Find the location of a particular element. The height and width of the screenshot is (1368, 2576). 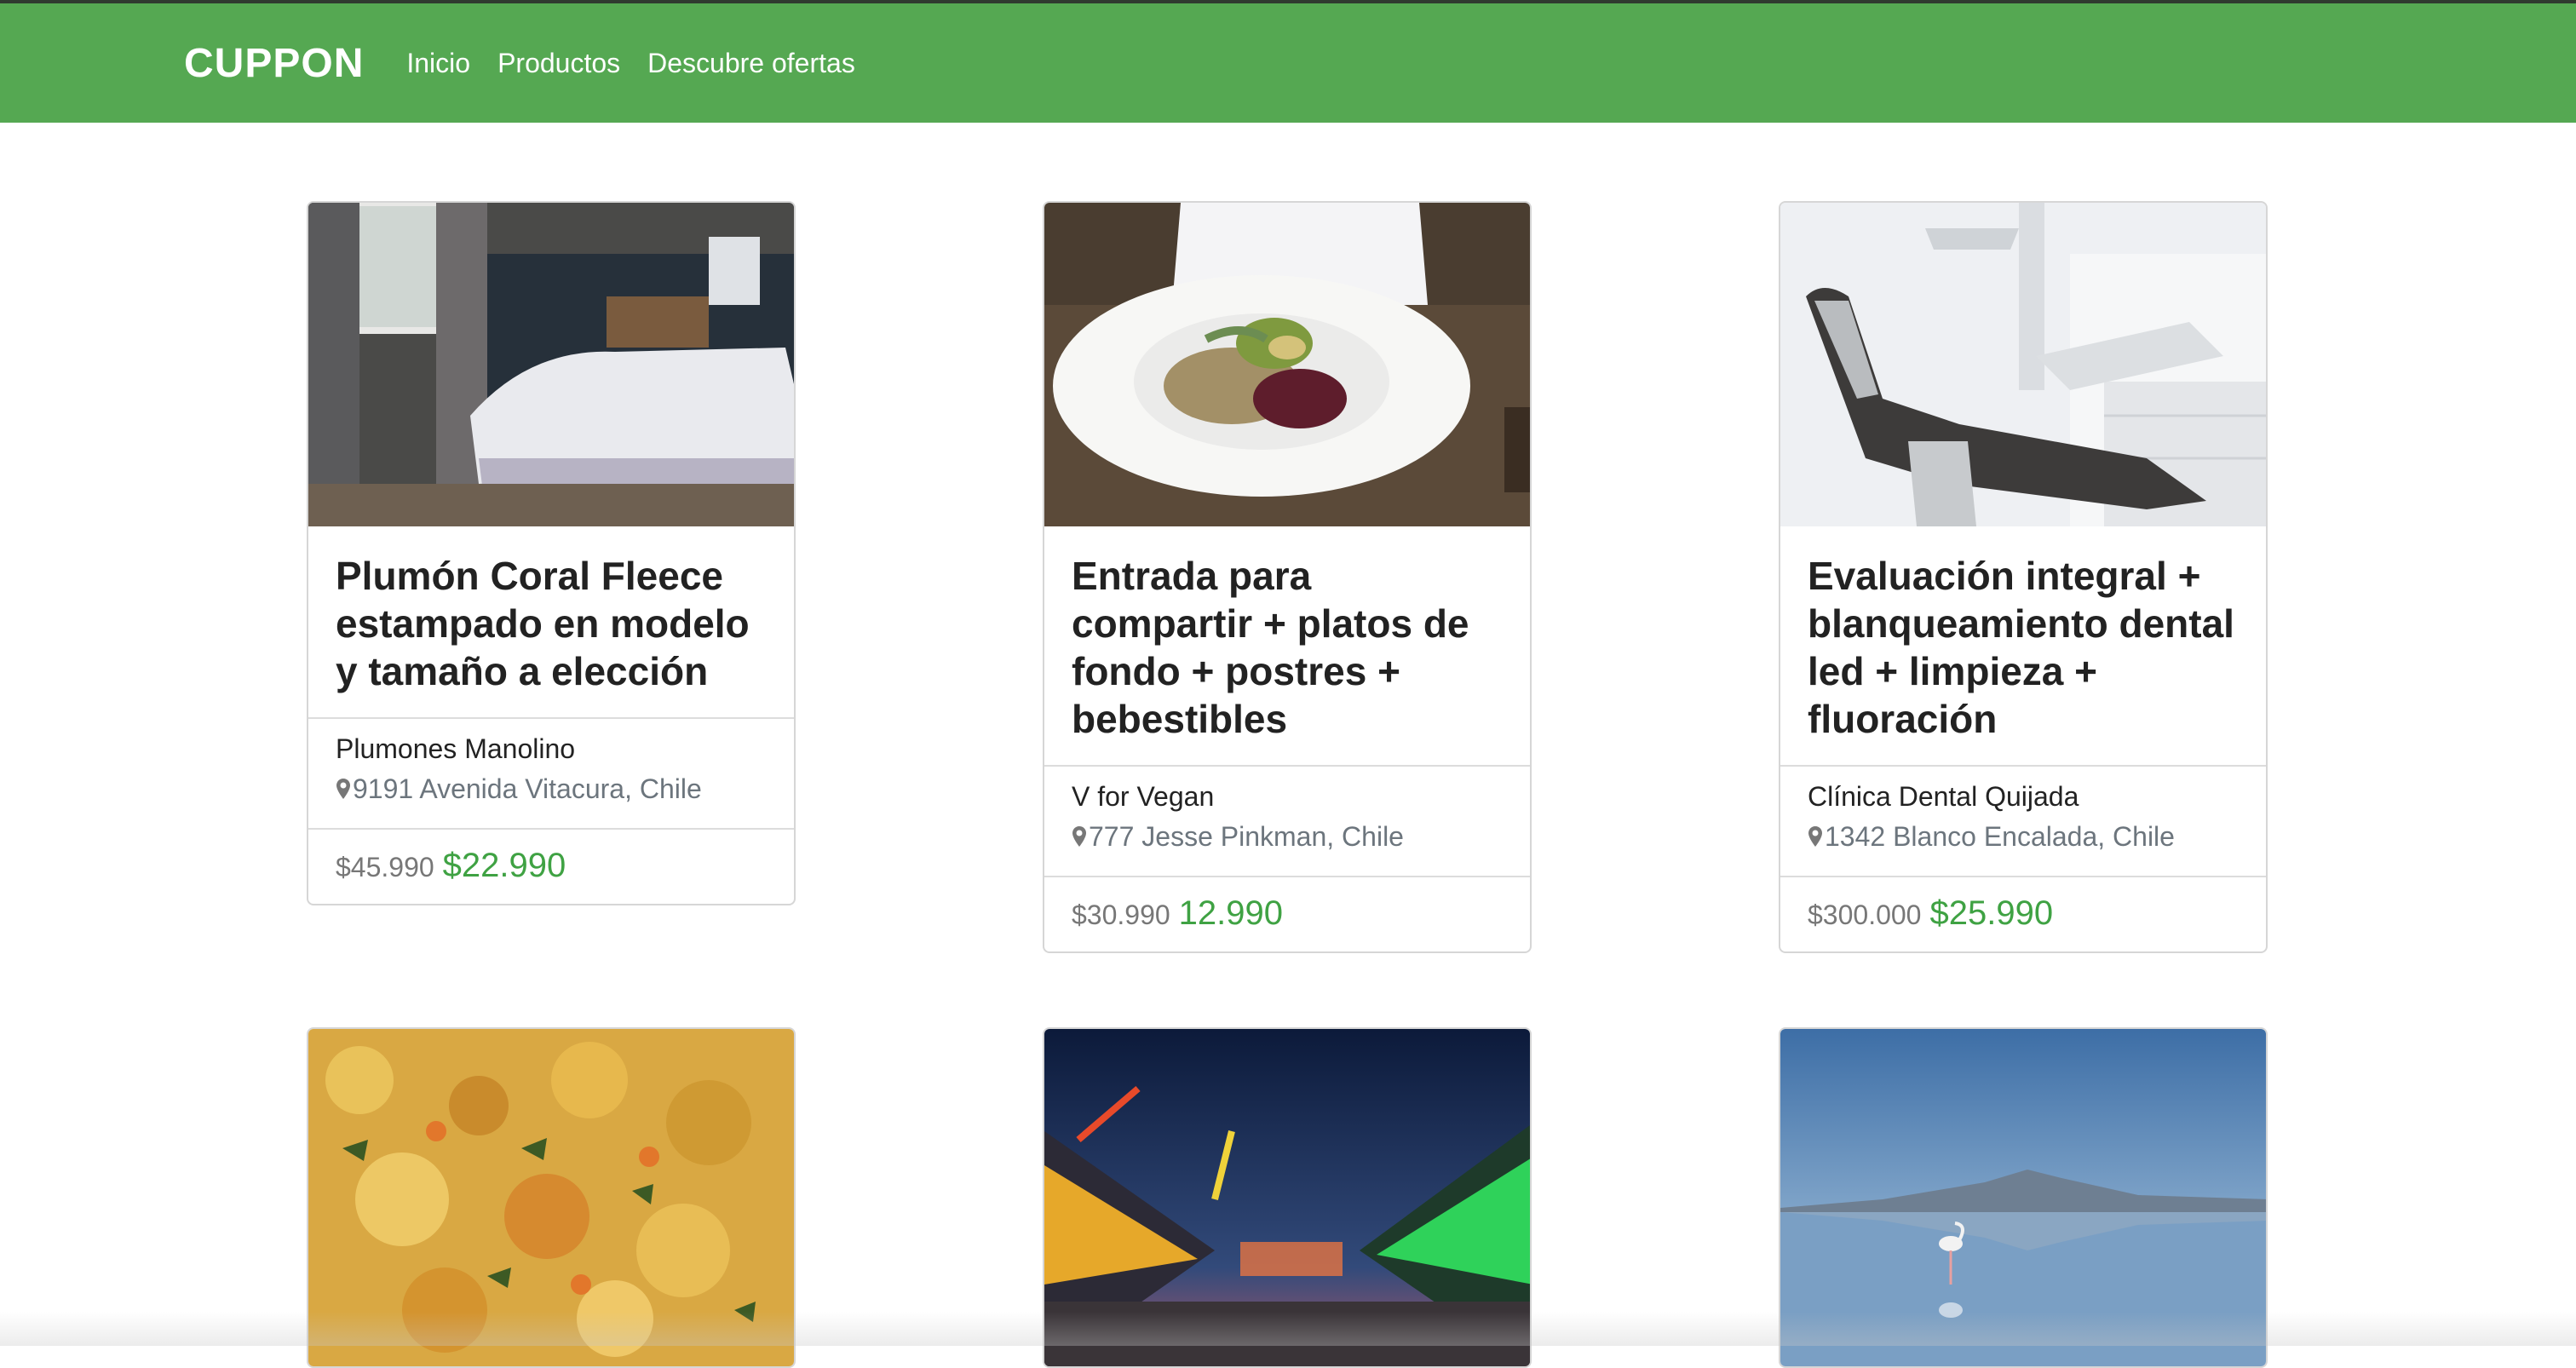

merchant-address: 777 Jesse Pinkman, Chile is located at coordinates (1287, 836).